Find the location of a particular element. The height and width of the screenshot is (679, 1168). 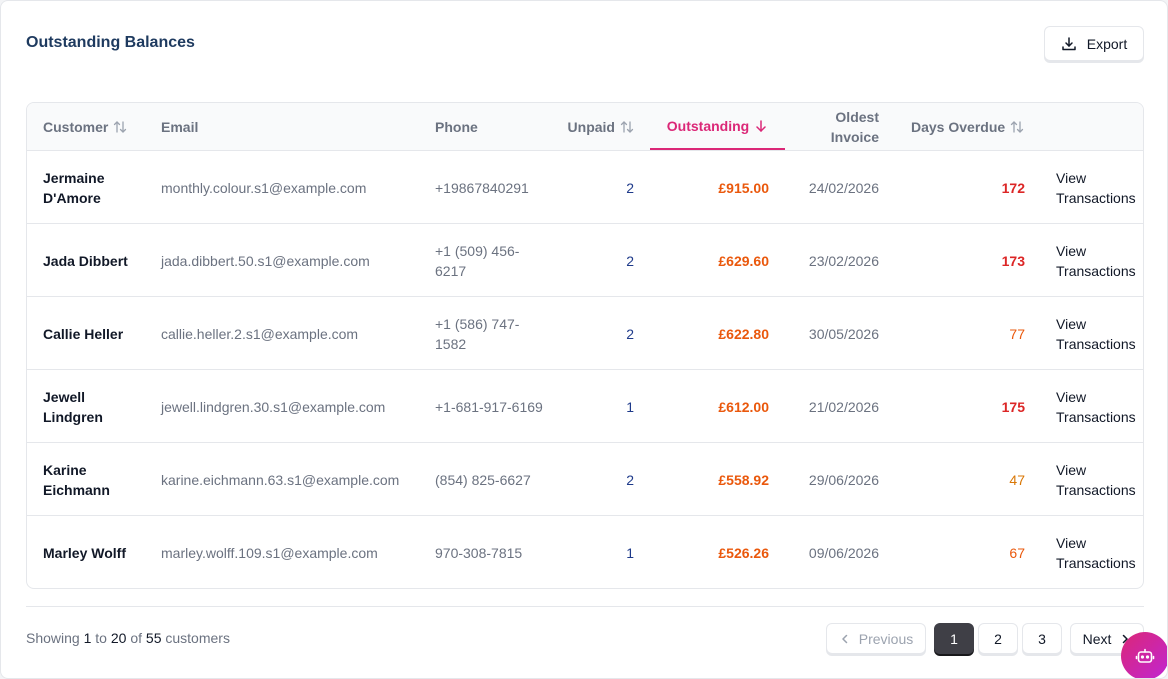

download-icon is located at coordinates (1069, 43).